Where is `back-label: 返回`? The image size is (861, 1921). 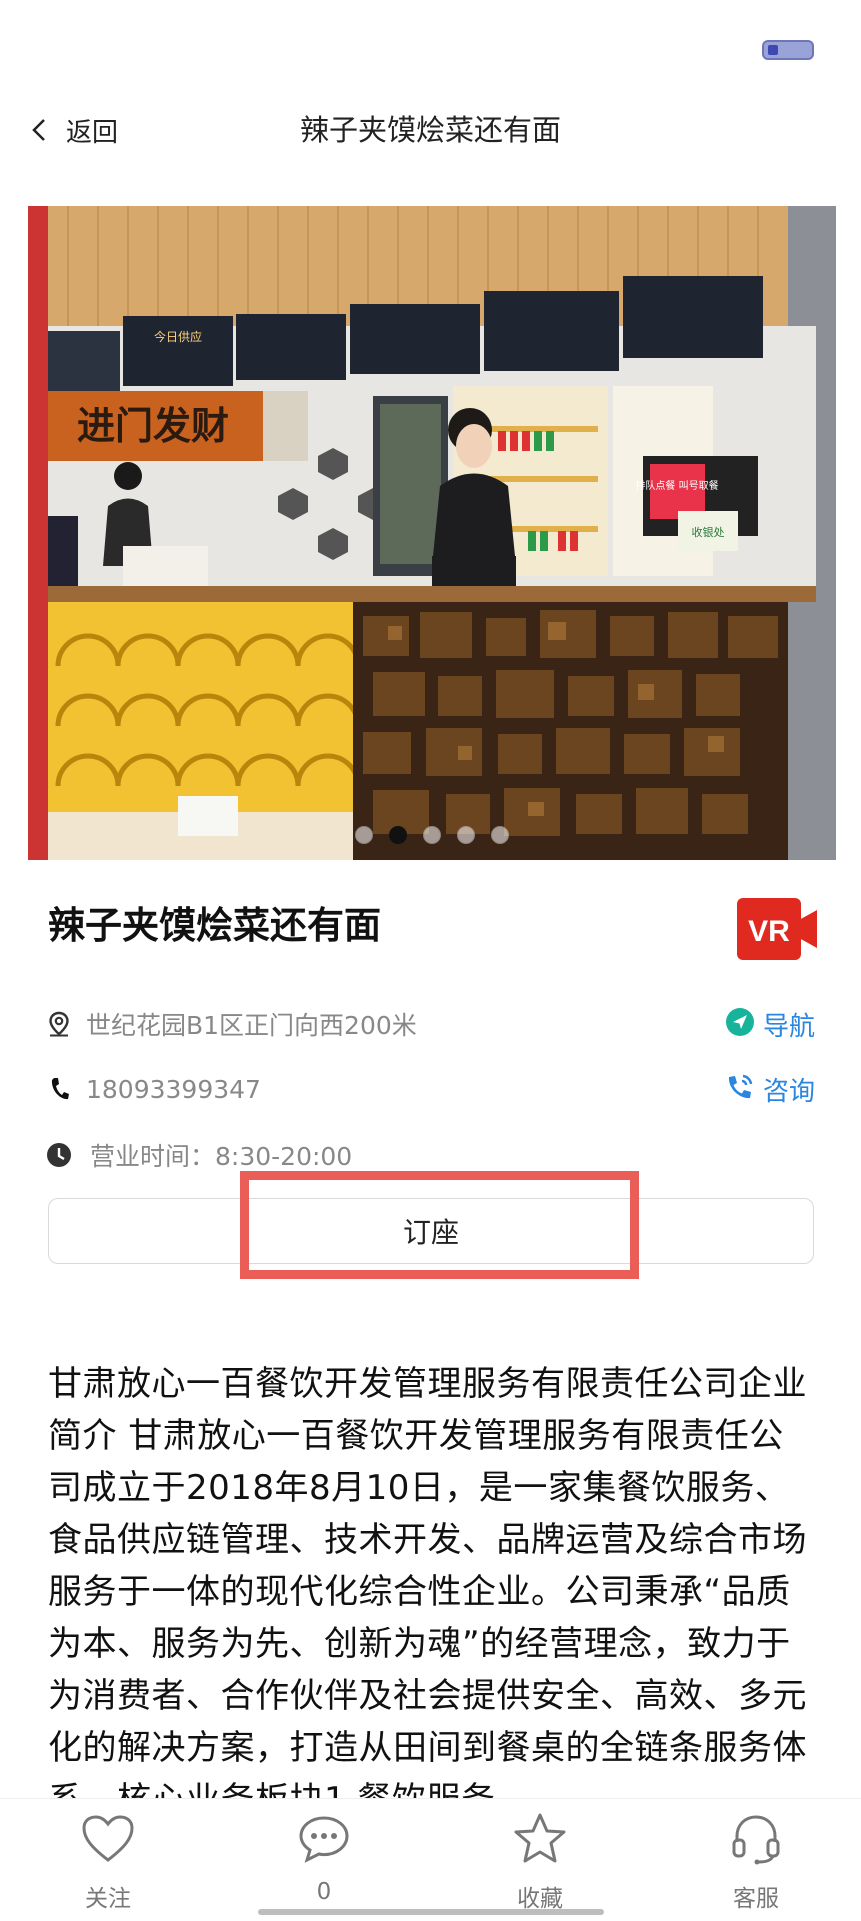
back-label: 返回 is located at coordinates (92, 132).